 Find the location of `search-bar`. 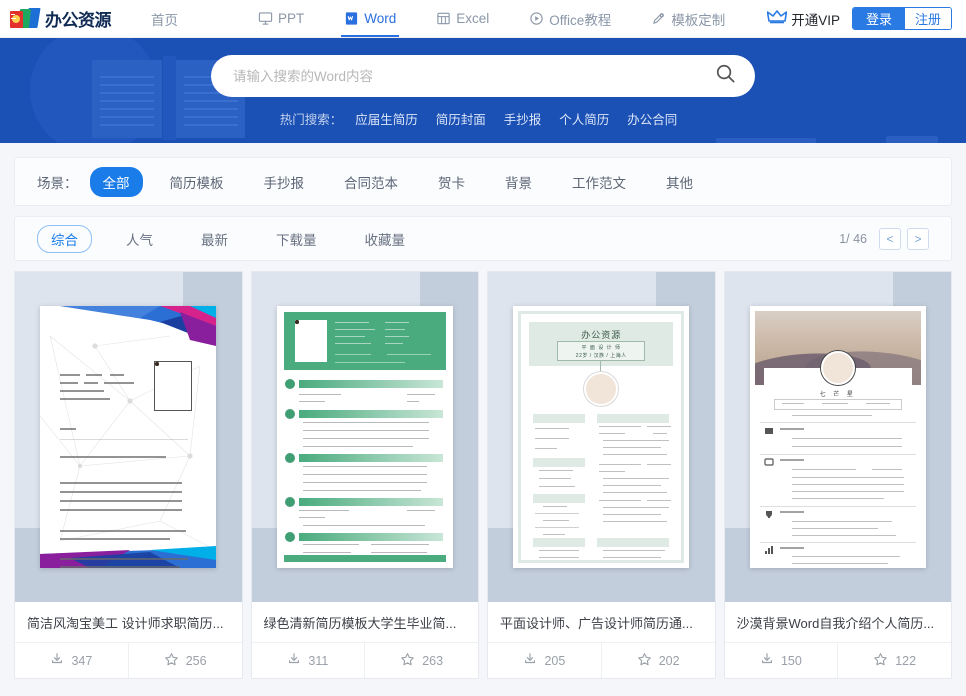

search-bar is located at coordinates (483, 76).